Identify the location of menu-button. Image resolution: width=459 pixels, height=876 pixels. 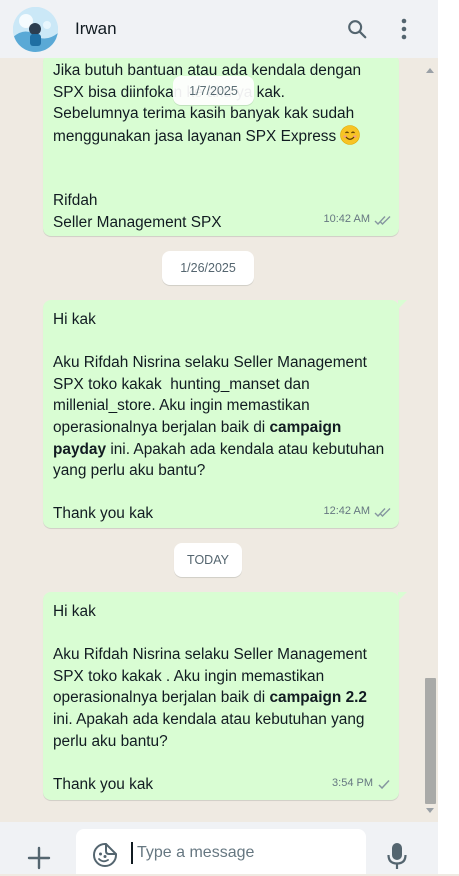
(404, 29).